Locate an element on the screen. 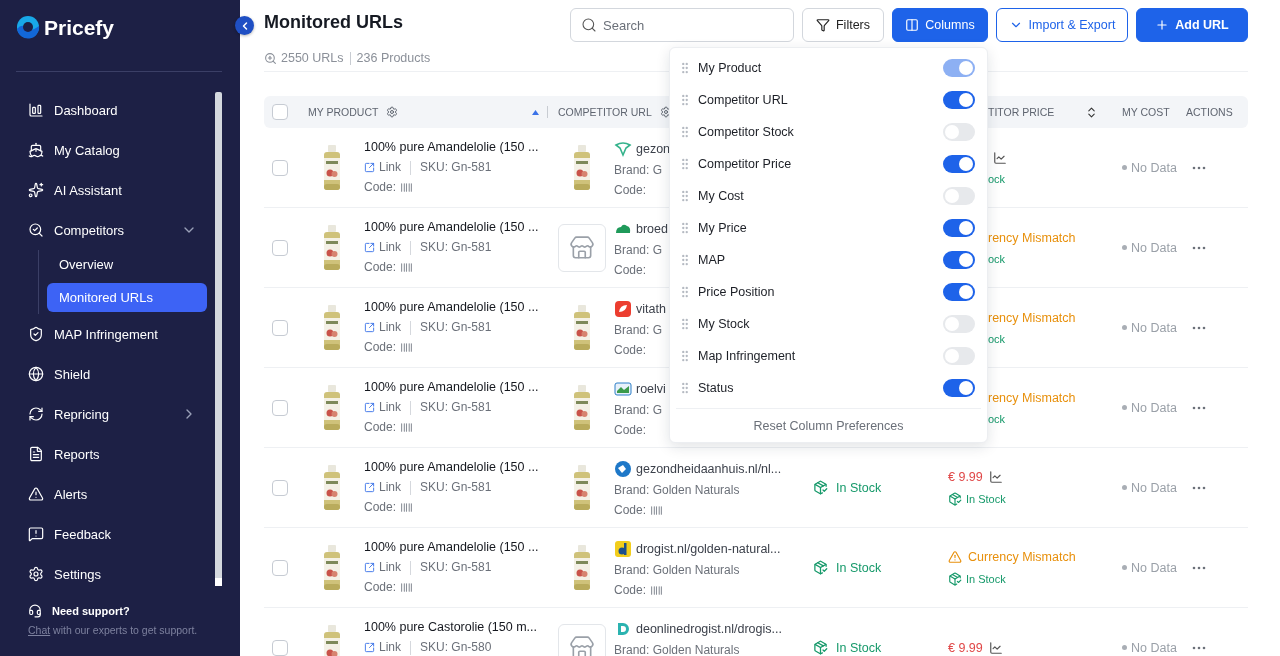  sku-text: SKU: Gn-581 is located at coordinates (456, 407).